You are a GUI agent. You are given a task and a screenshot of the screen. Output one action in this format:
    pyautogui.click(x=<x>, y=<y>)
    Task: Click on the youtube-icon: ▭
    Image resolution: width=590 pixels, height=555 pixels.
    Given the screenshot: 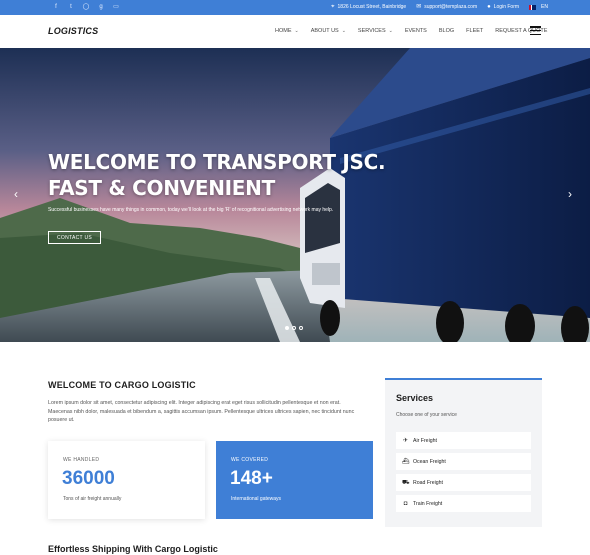 What is the action you would take?
    pyautogui.click(x=116, y=7)
    